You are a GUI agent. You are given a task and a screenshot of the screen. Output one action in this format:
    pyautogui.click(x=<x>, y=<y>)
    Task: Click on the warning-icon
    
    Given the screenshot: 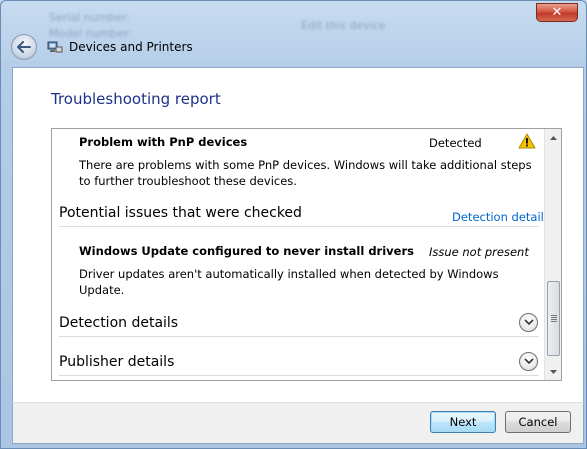 What is the action you would take?
    pyautogui.click(x=527, y=141)
    